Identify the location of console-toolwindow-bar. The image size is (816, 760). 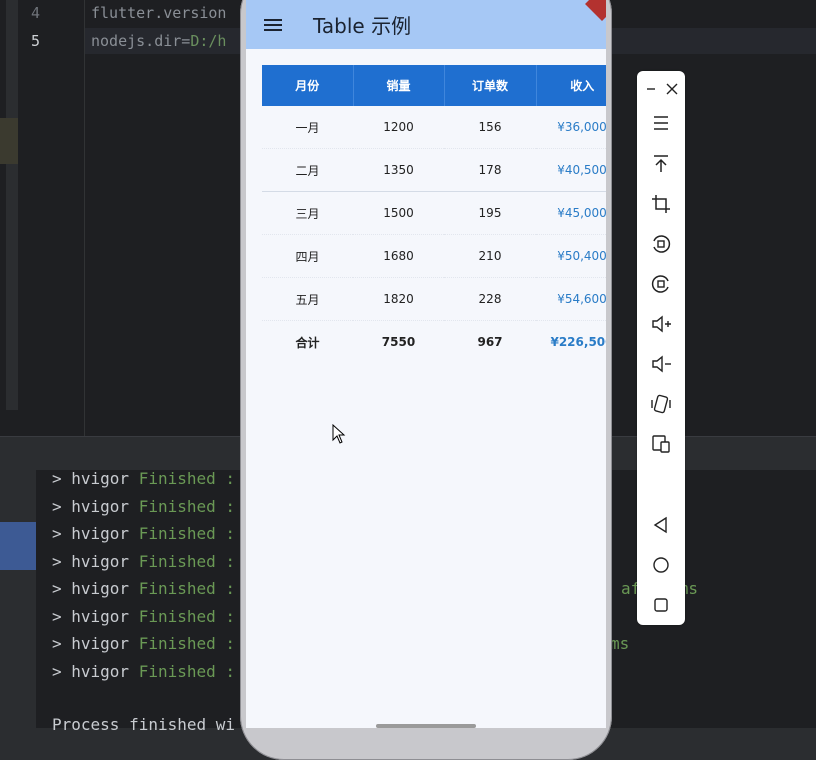
(18, 599).